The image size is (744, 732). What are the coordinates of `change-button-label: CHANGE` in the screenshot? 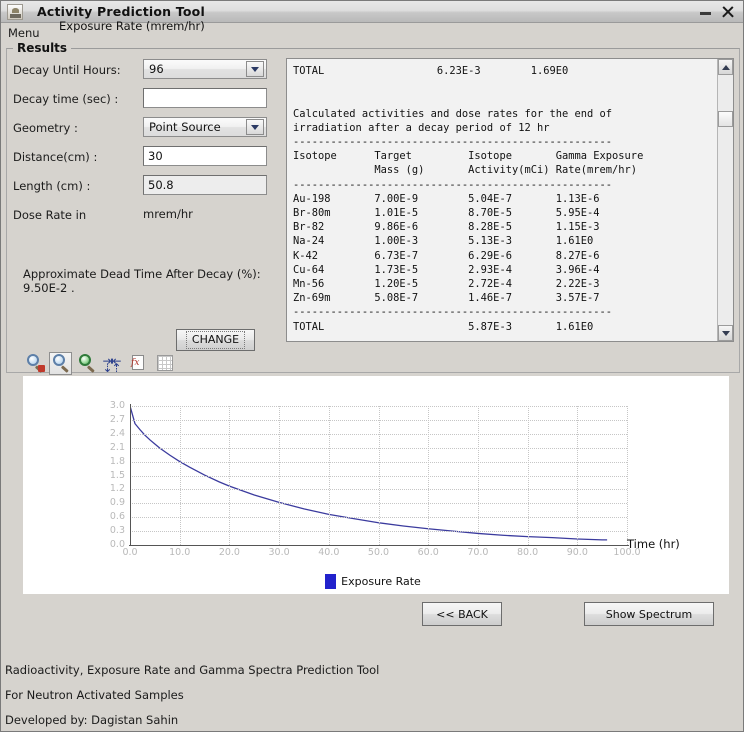 It's located at (215, 340).